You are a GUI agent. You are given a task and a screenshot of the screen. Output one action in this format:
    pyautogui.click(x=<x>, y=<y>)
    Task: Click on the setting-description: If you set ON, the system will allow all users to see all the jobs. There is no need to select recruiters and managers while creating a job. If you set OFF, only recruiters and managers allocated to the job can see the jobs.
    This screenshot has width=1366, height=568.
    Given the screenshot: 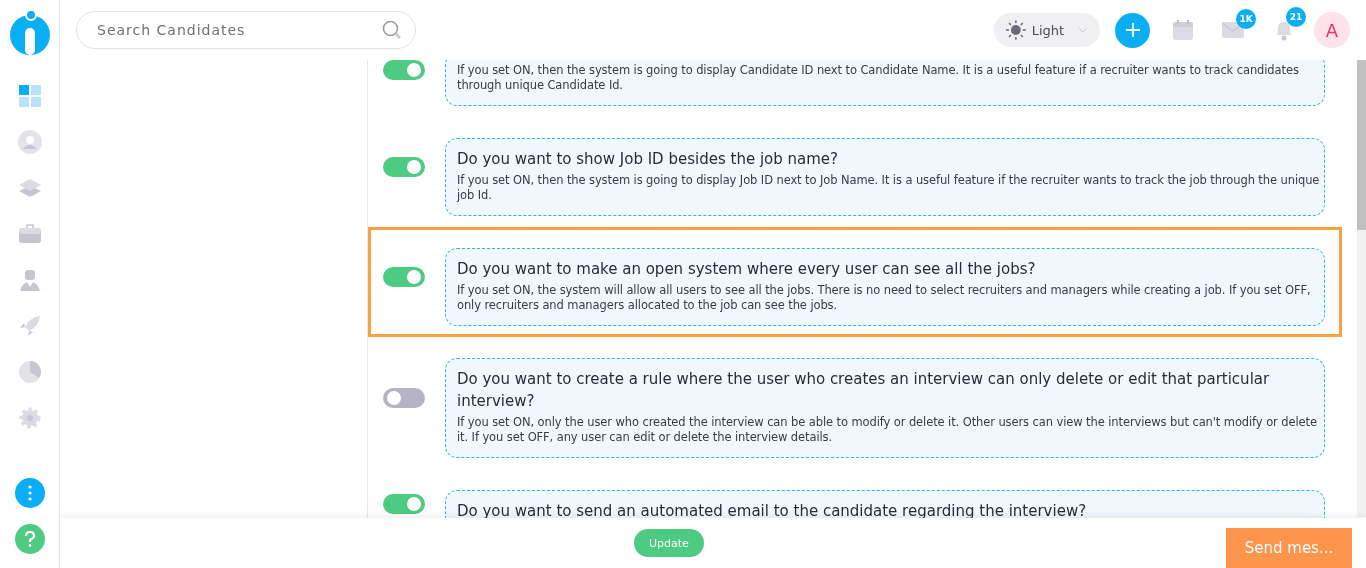 What is the action you would take?
    pyautogui.click(x=884, y=298)
    